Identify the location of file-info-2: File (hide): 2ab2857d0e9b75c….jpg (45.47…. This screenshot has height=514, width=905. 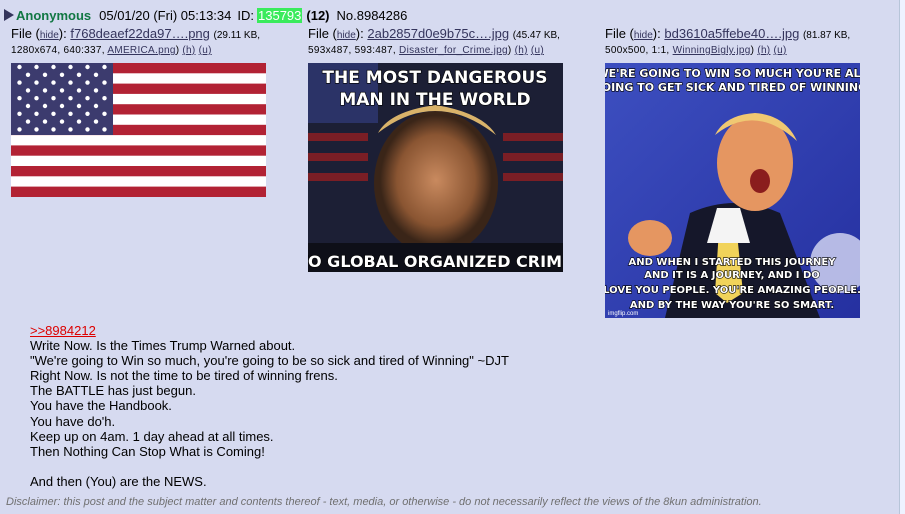
(434, 41).